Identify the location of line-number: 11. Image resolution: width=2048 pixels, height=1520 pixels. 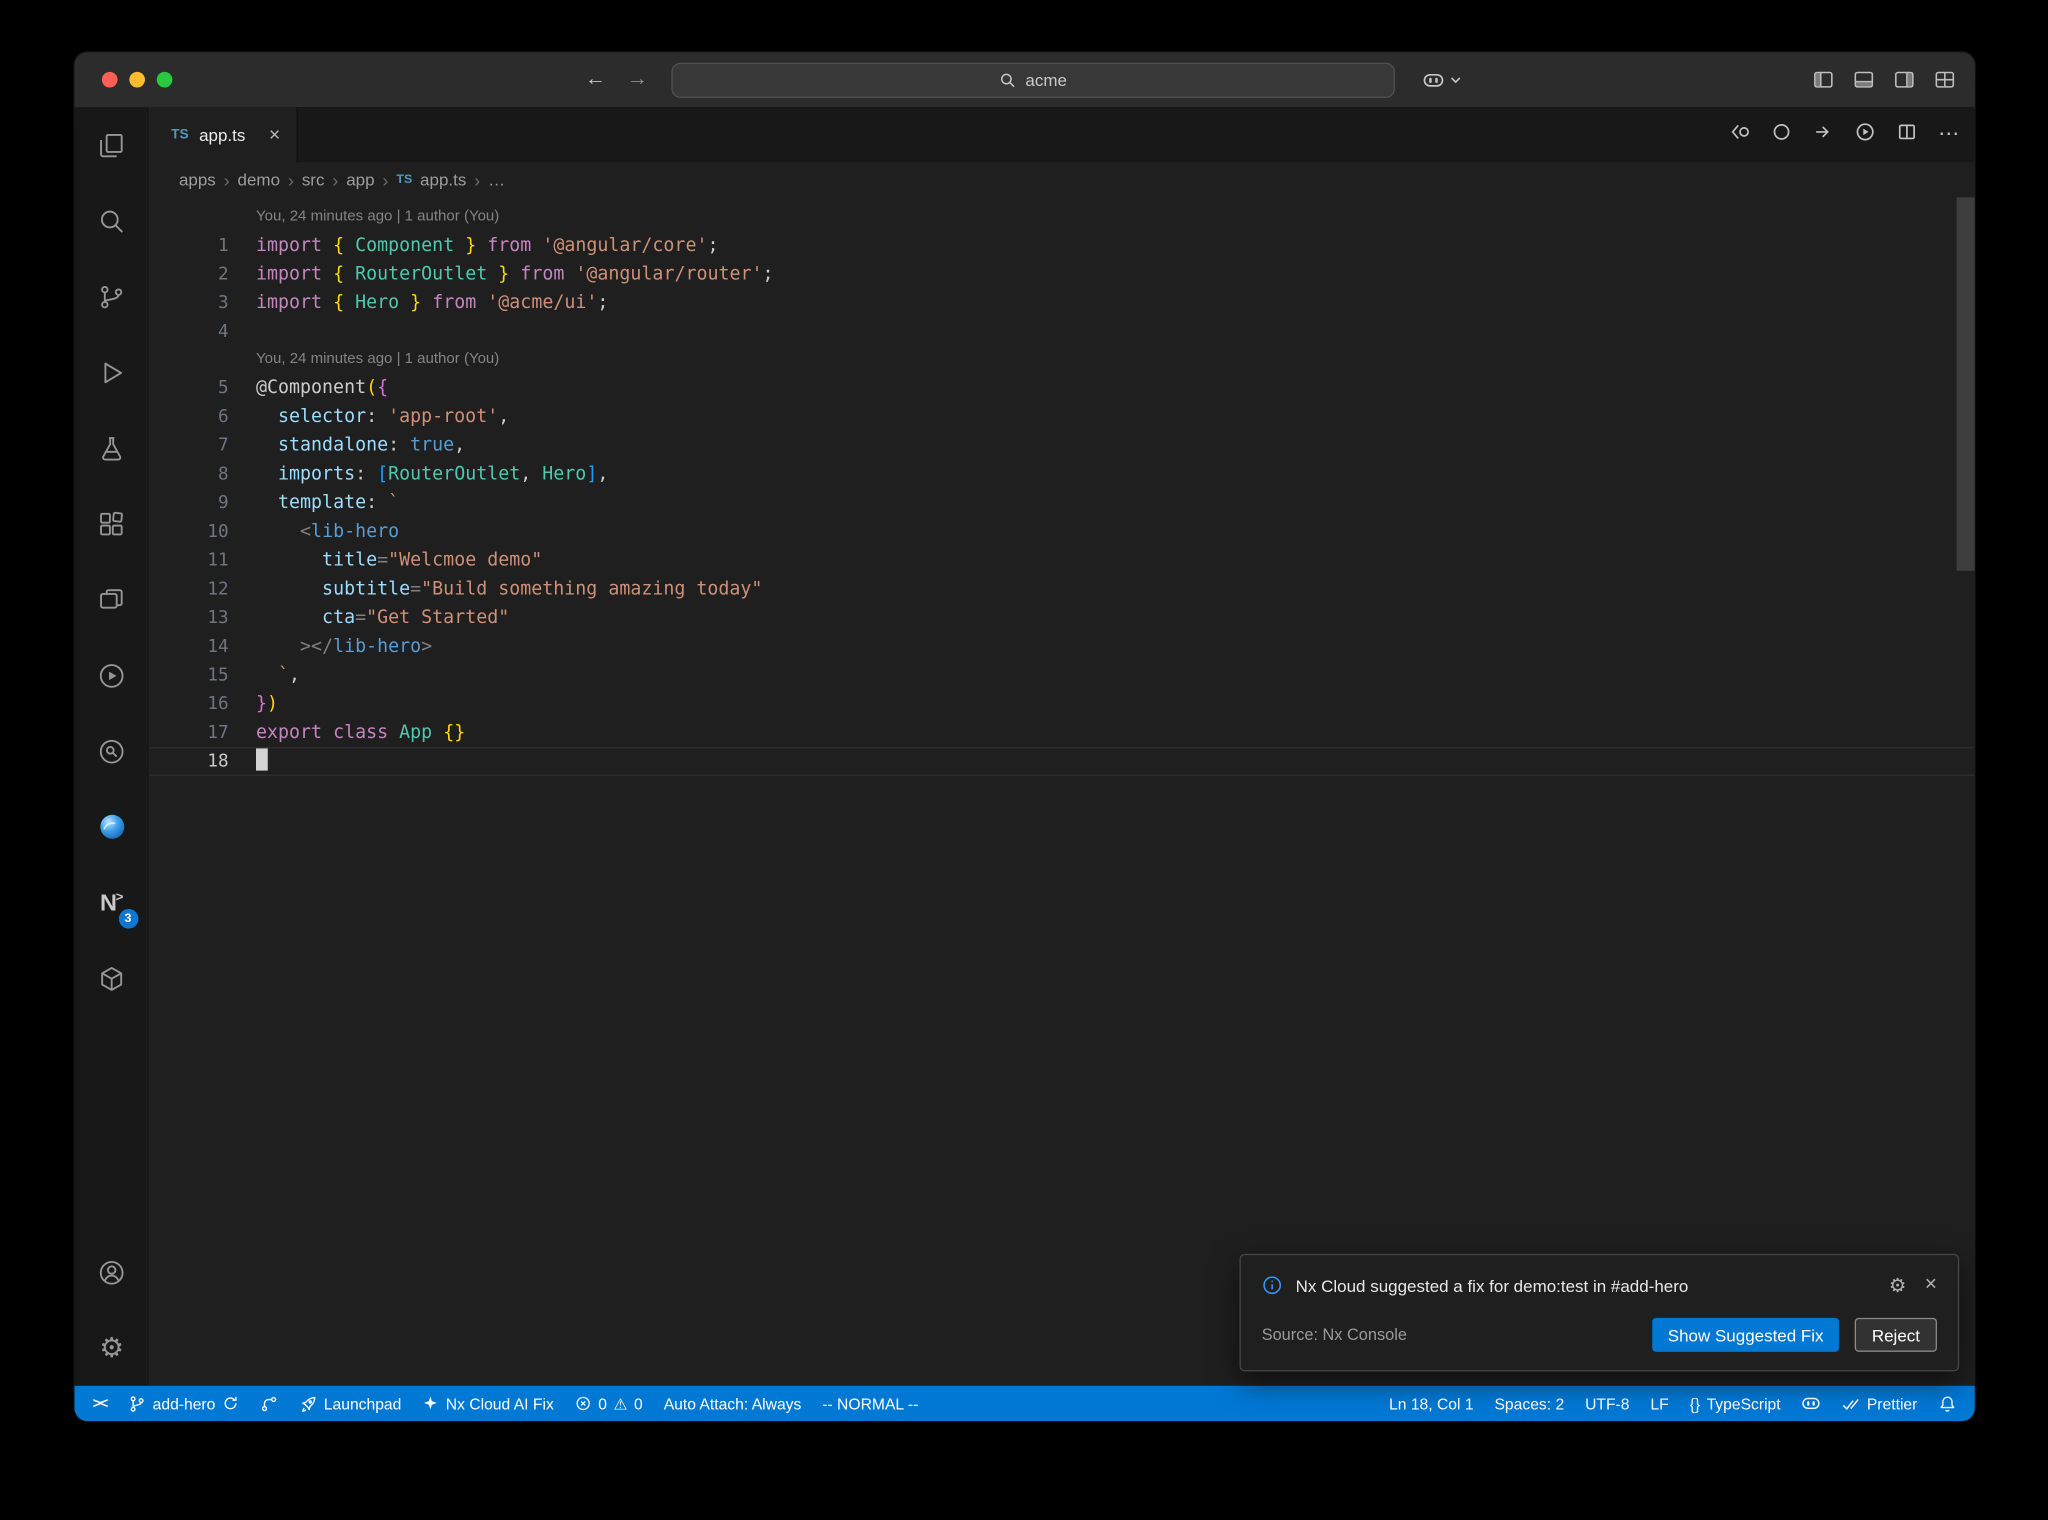
(218, 560).